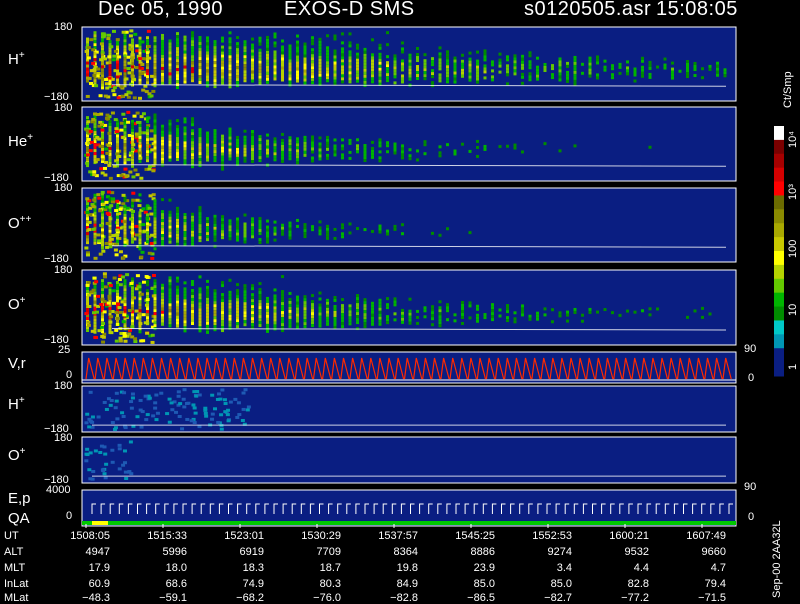 The image size is (800, 604). I want to click on header-time: 15:08:05, so click(697, 10).